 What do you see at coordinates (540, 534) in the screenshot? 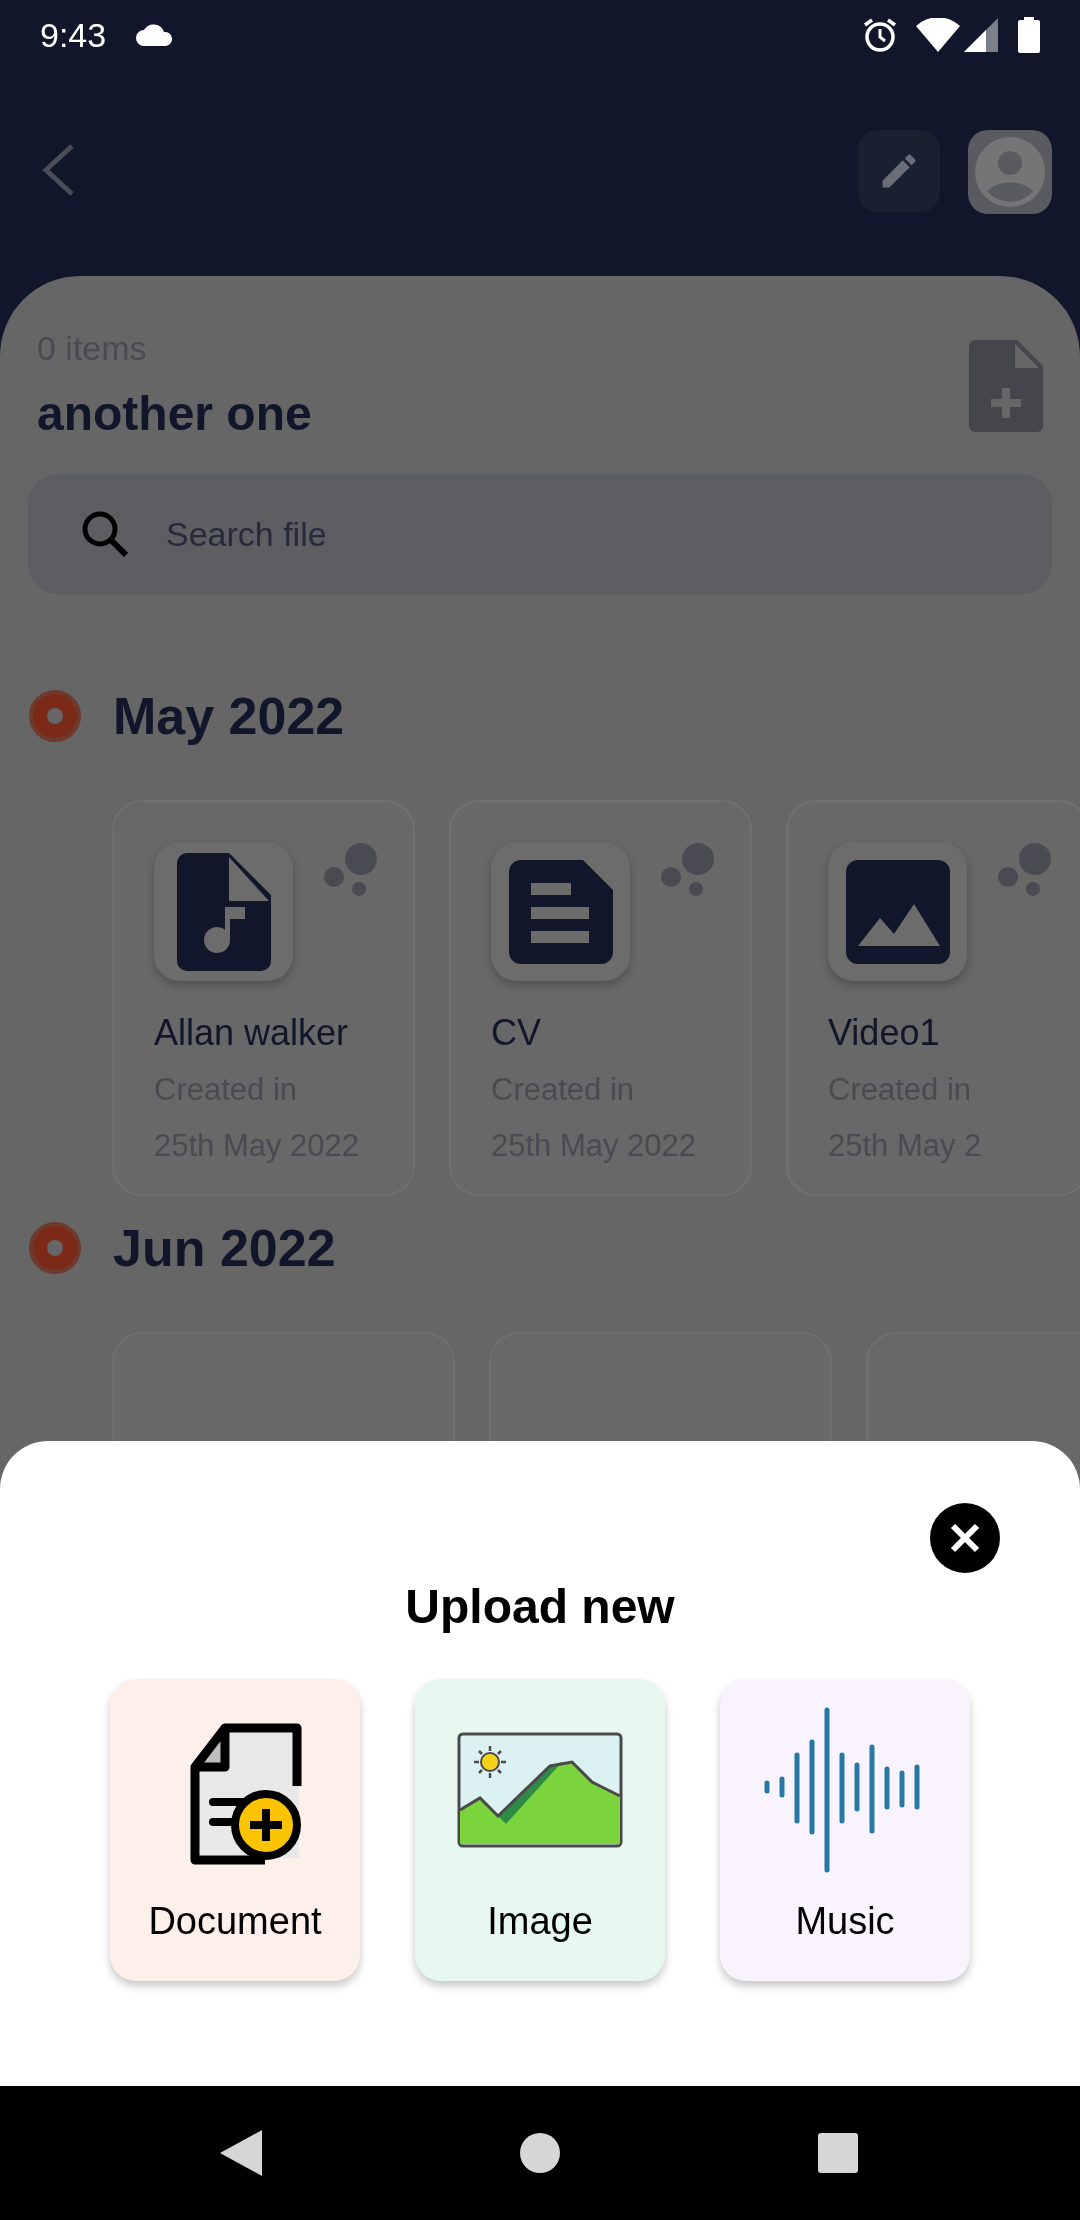
I see `search-field: Search file` at bounding box center [540, 534].